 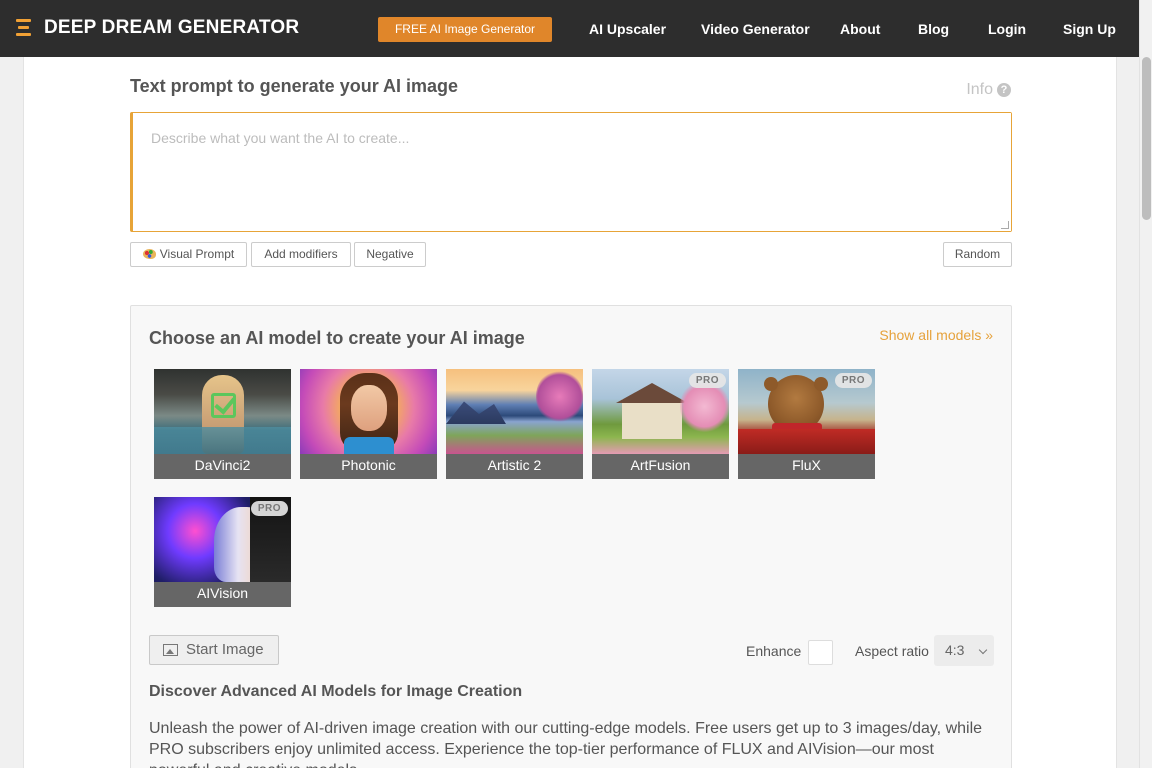 I want to click on start-image-label: Start Image, so click(x=225, y=649).